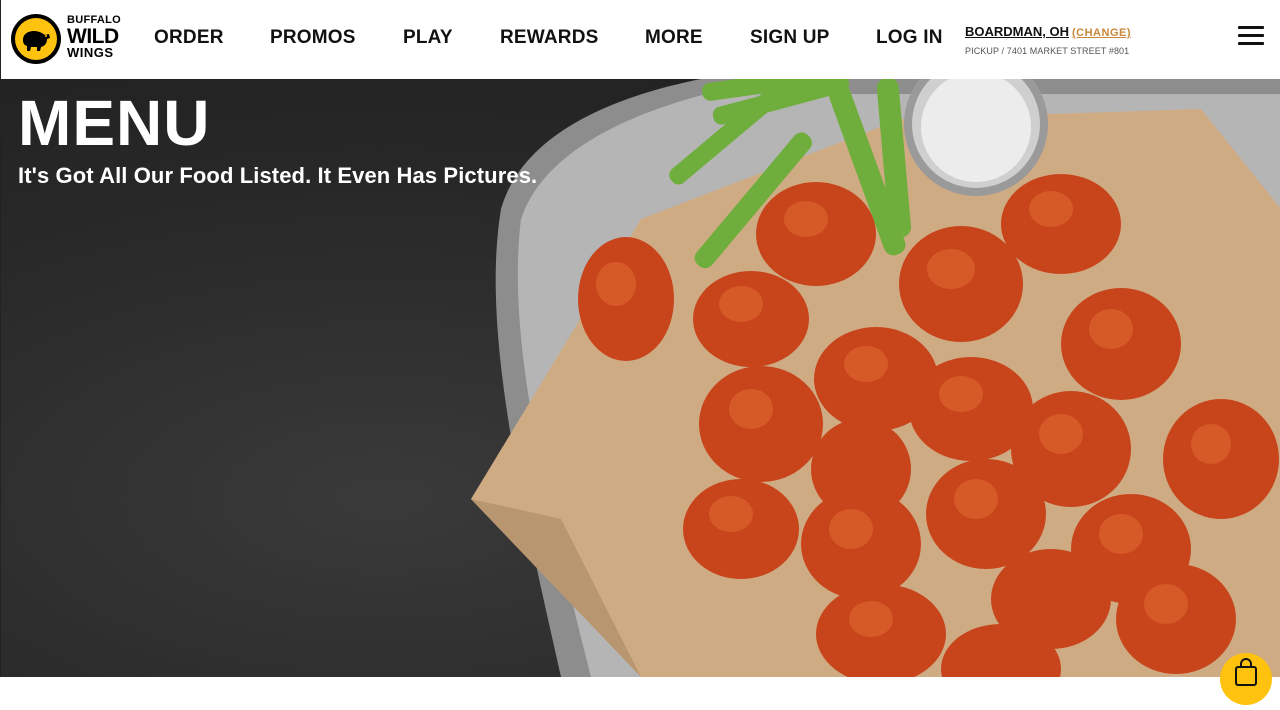 The width and height of the screenshot is (1280, 710). I want to click on logo-text-wild: WILD, so click(93, 36).